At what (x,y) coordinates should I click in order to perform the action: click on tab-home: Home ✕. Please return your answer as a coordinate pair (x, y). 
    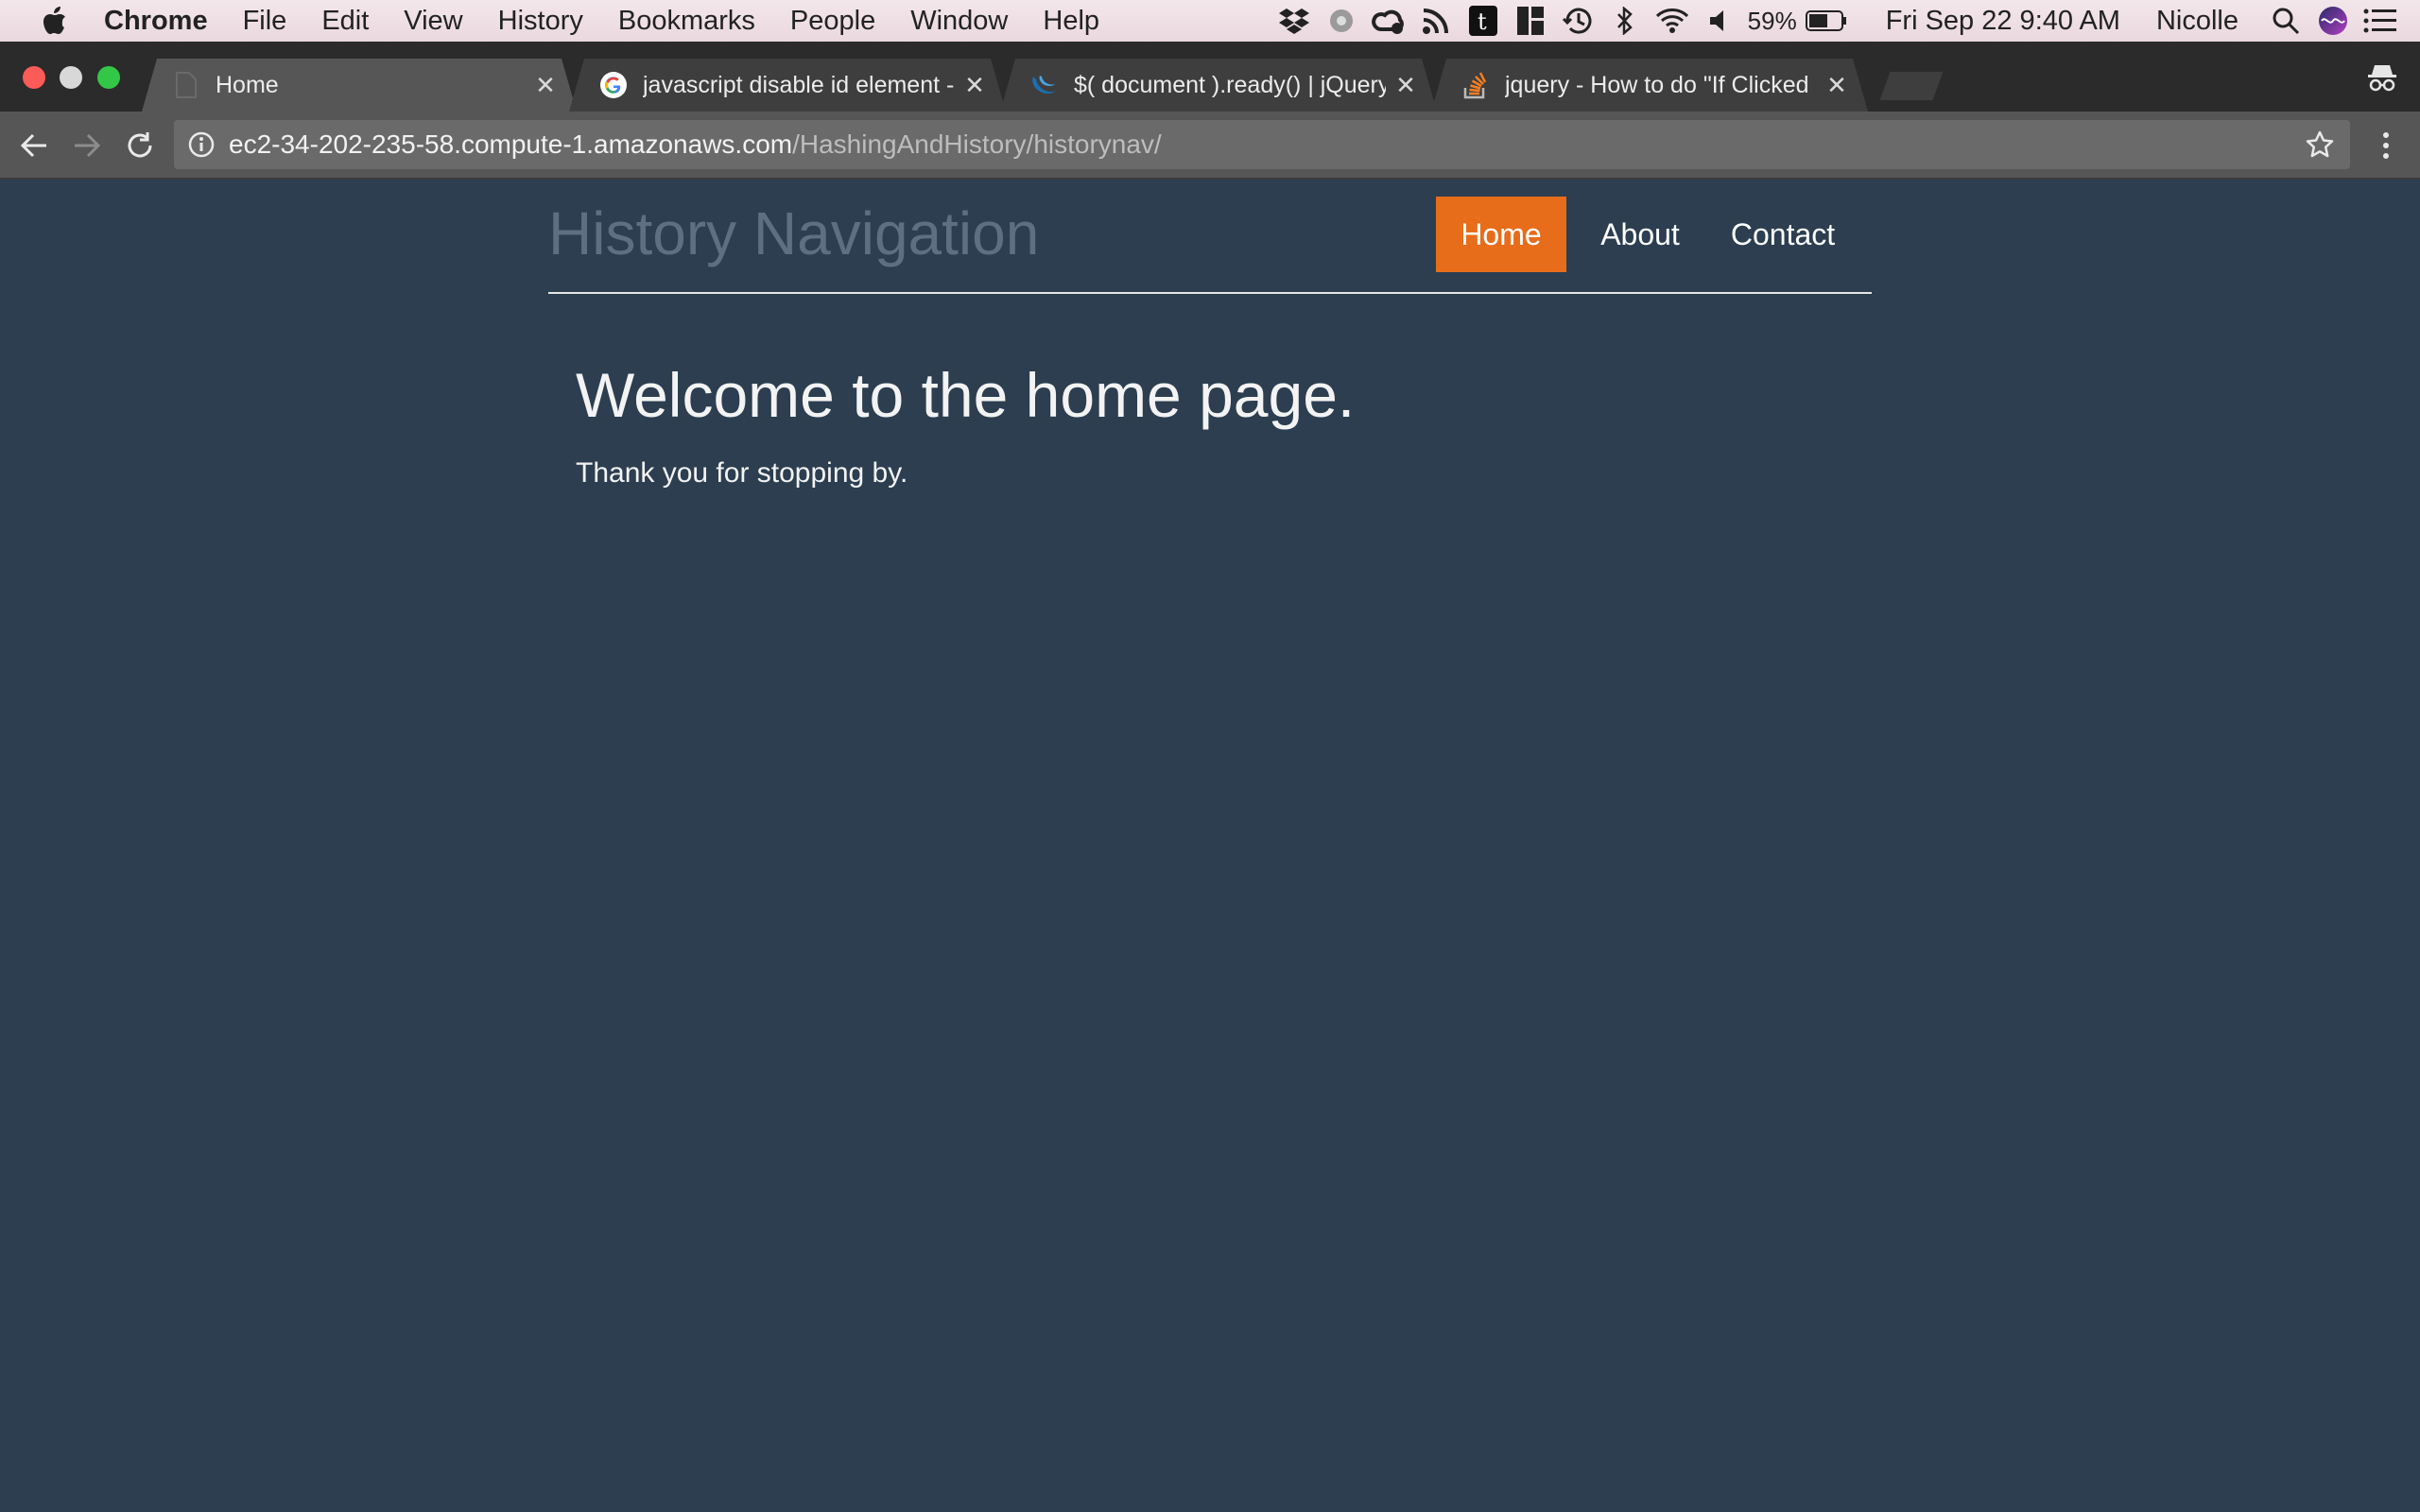
    Looking at the image, I should click on (359, 85).